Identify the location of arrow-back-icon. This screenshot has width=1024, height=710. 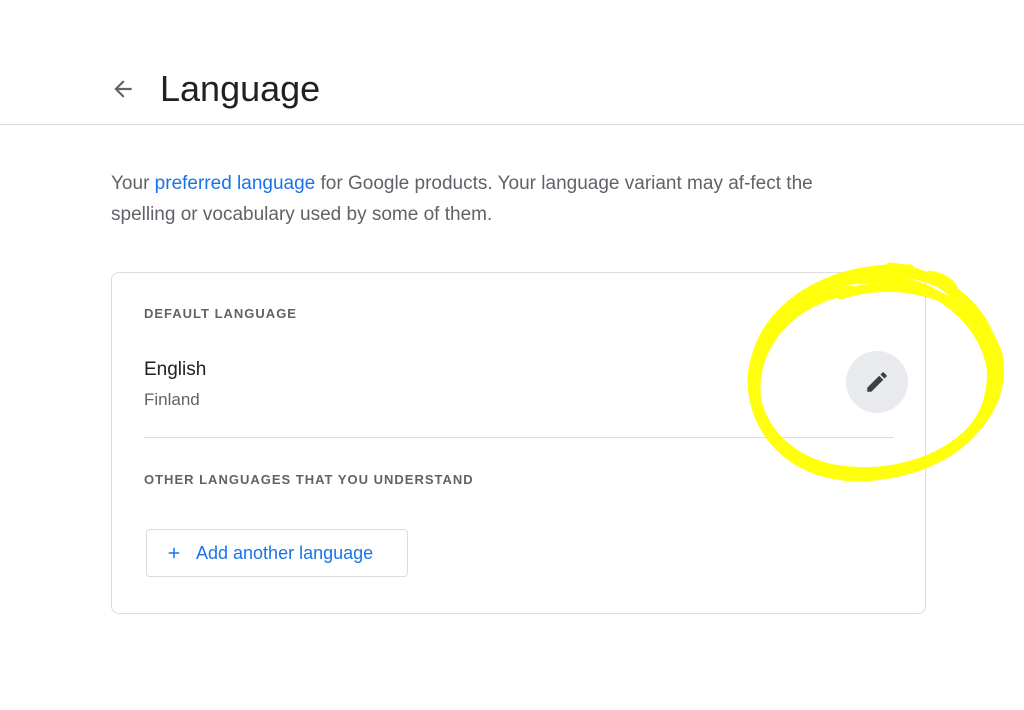
(123, 89).